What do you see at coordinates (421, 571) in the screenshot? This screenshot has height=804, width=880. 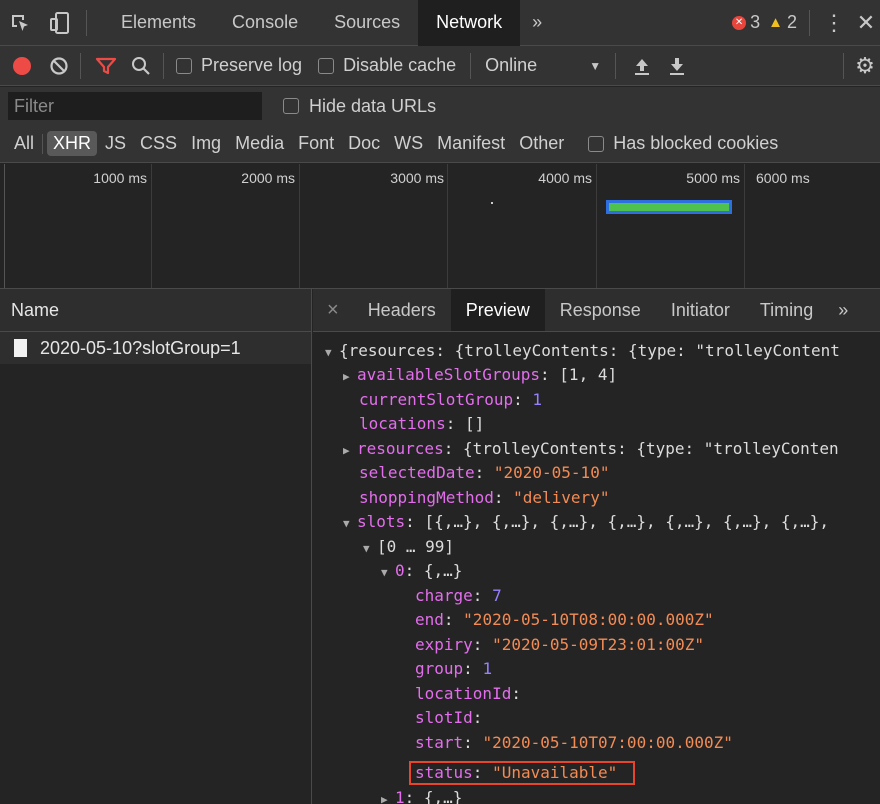 I see `tree-node-item-0: ▼ 0: {,…}` at bounding box center [421, 571].